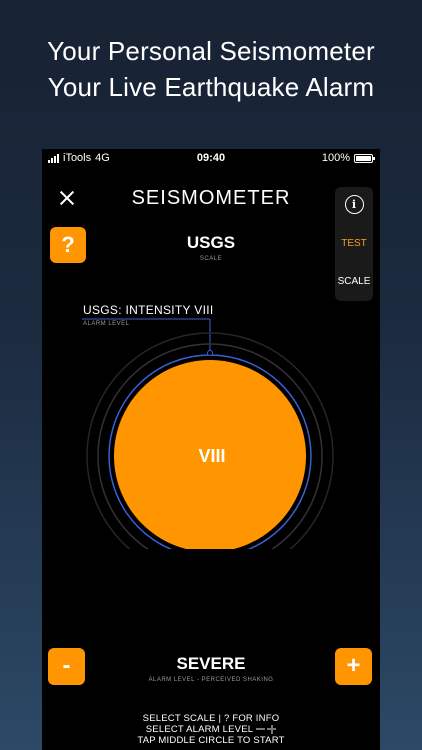 This screenshot has width=422, height=750. Describe the element at coordinates (211, 663) in the screenshot. I see `level-name: SEVERE` at that location.